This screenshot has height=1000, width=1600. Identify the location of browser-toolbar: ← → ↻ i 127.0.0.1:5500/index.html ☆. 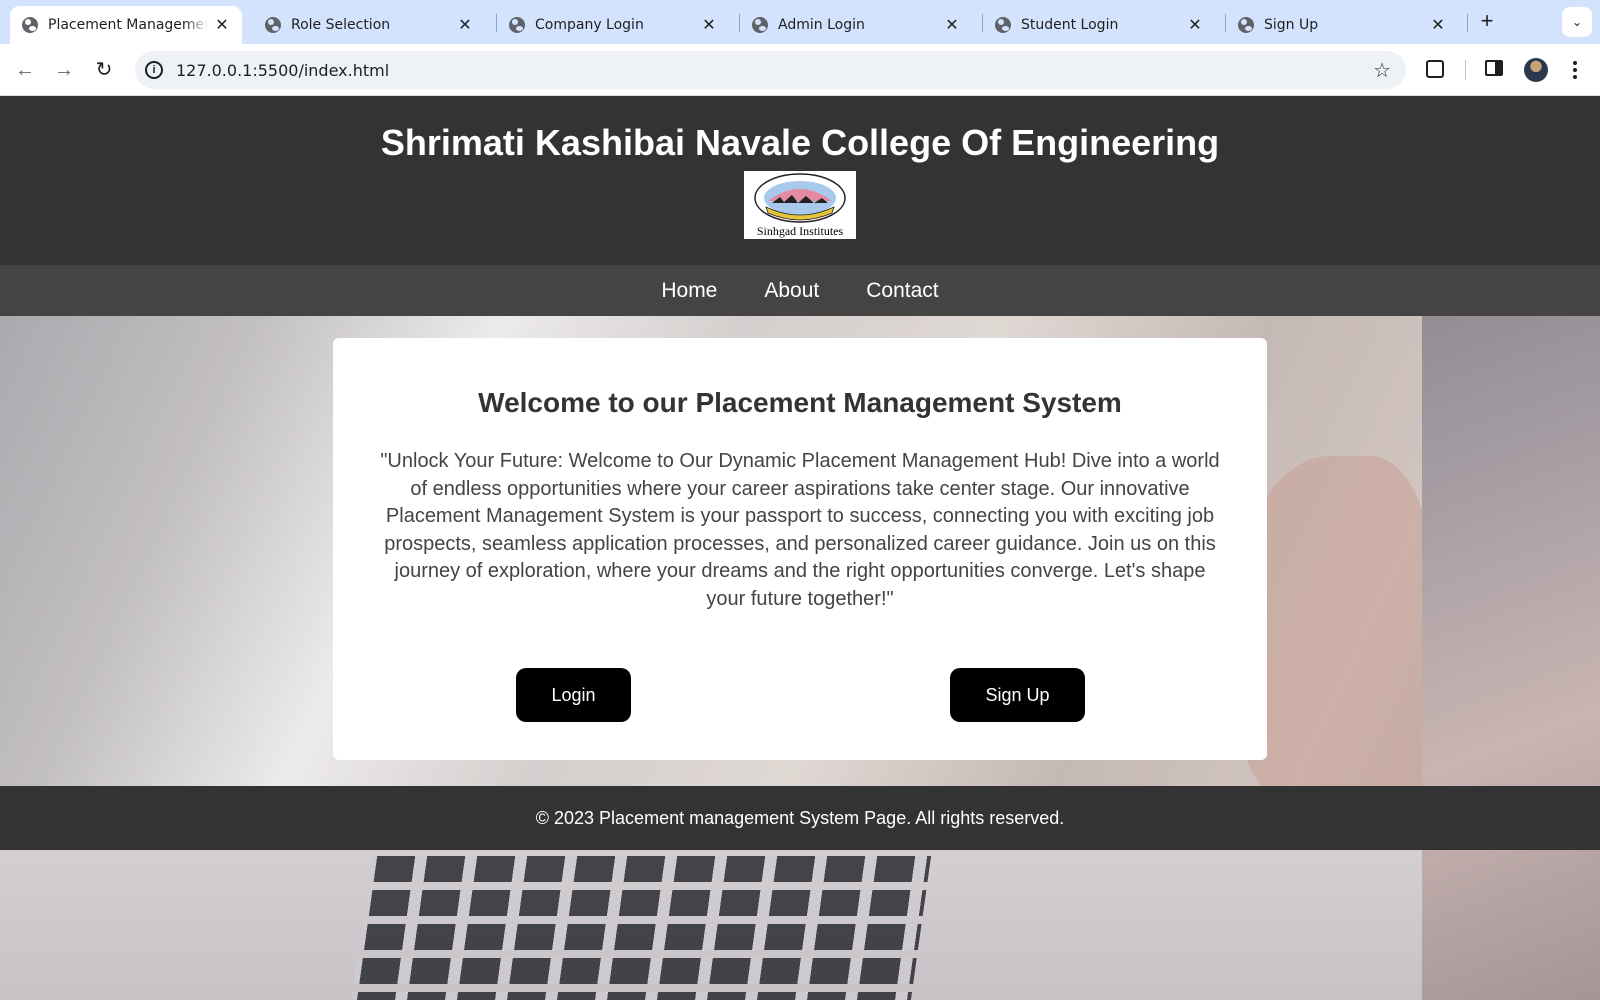
(800, 70).